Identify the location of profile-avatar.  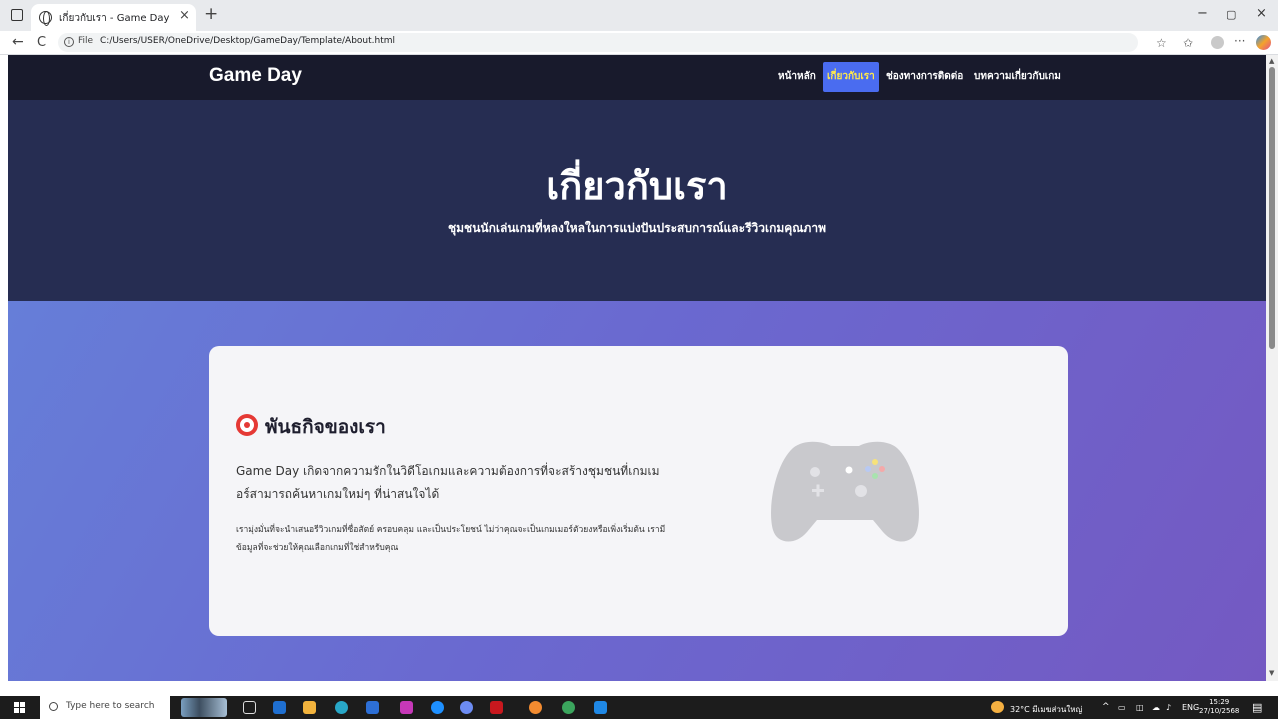
(1217, 42).